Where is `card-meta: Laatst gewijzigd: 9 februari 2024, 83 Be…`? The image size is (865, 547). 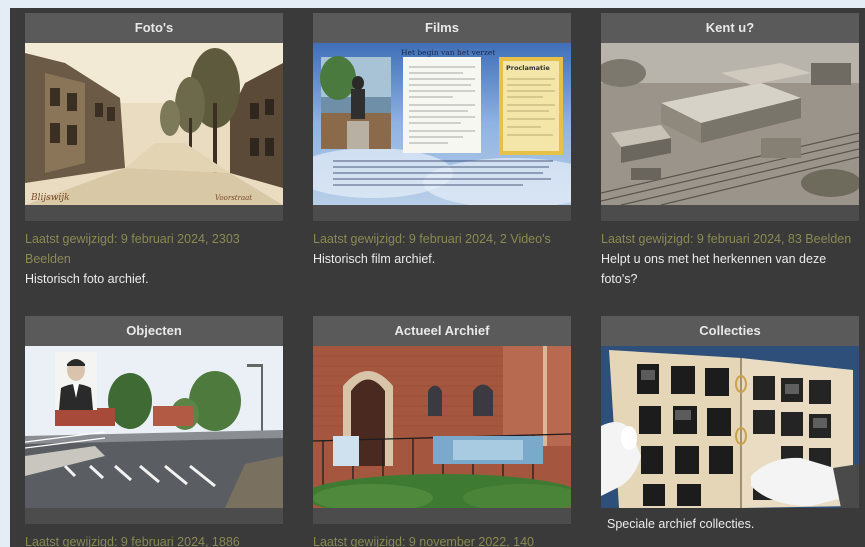 card-meta: Laatst gewijzigd: 9 februari 2024, 83 Be… is located at coordinates (726, 239).